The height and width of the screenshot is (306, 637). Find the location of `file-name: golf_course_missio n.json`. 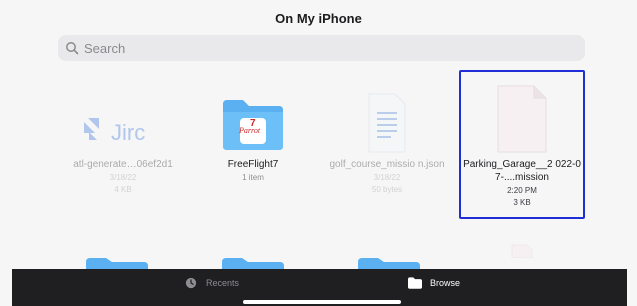

file-name: golf_course_missio n.json is located at coordinates (387, 164).